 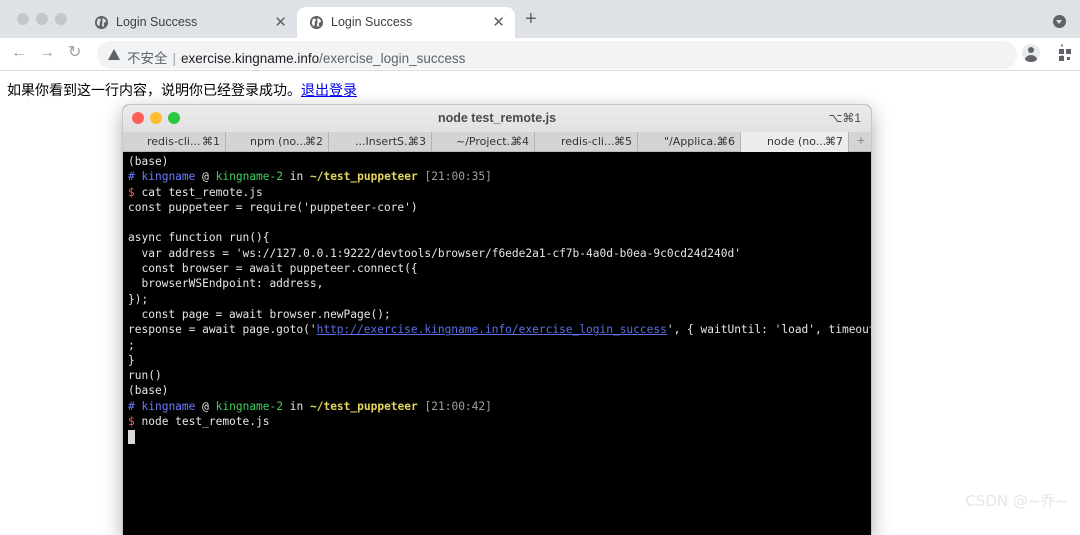 What do you see at coordinates (329, 91) in the screenshot?
I see `logout-link: 退出登录` at bounding box center [329, 91].